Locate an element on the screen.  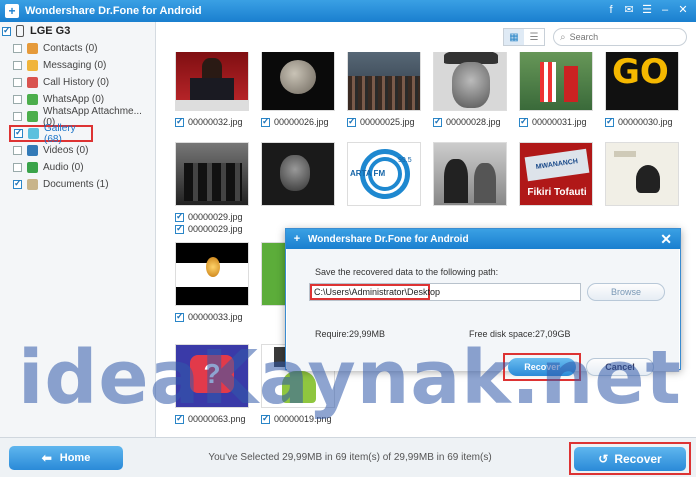
facebook-icon: f is located at coordinates (611, 10).